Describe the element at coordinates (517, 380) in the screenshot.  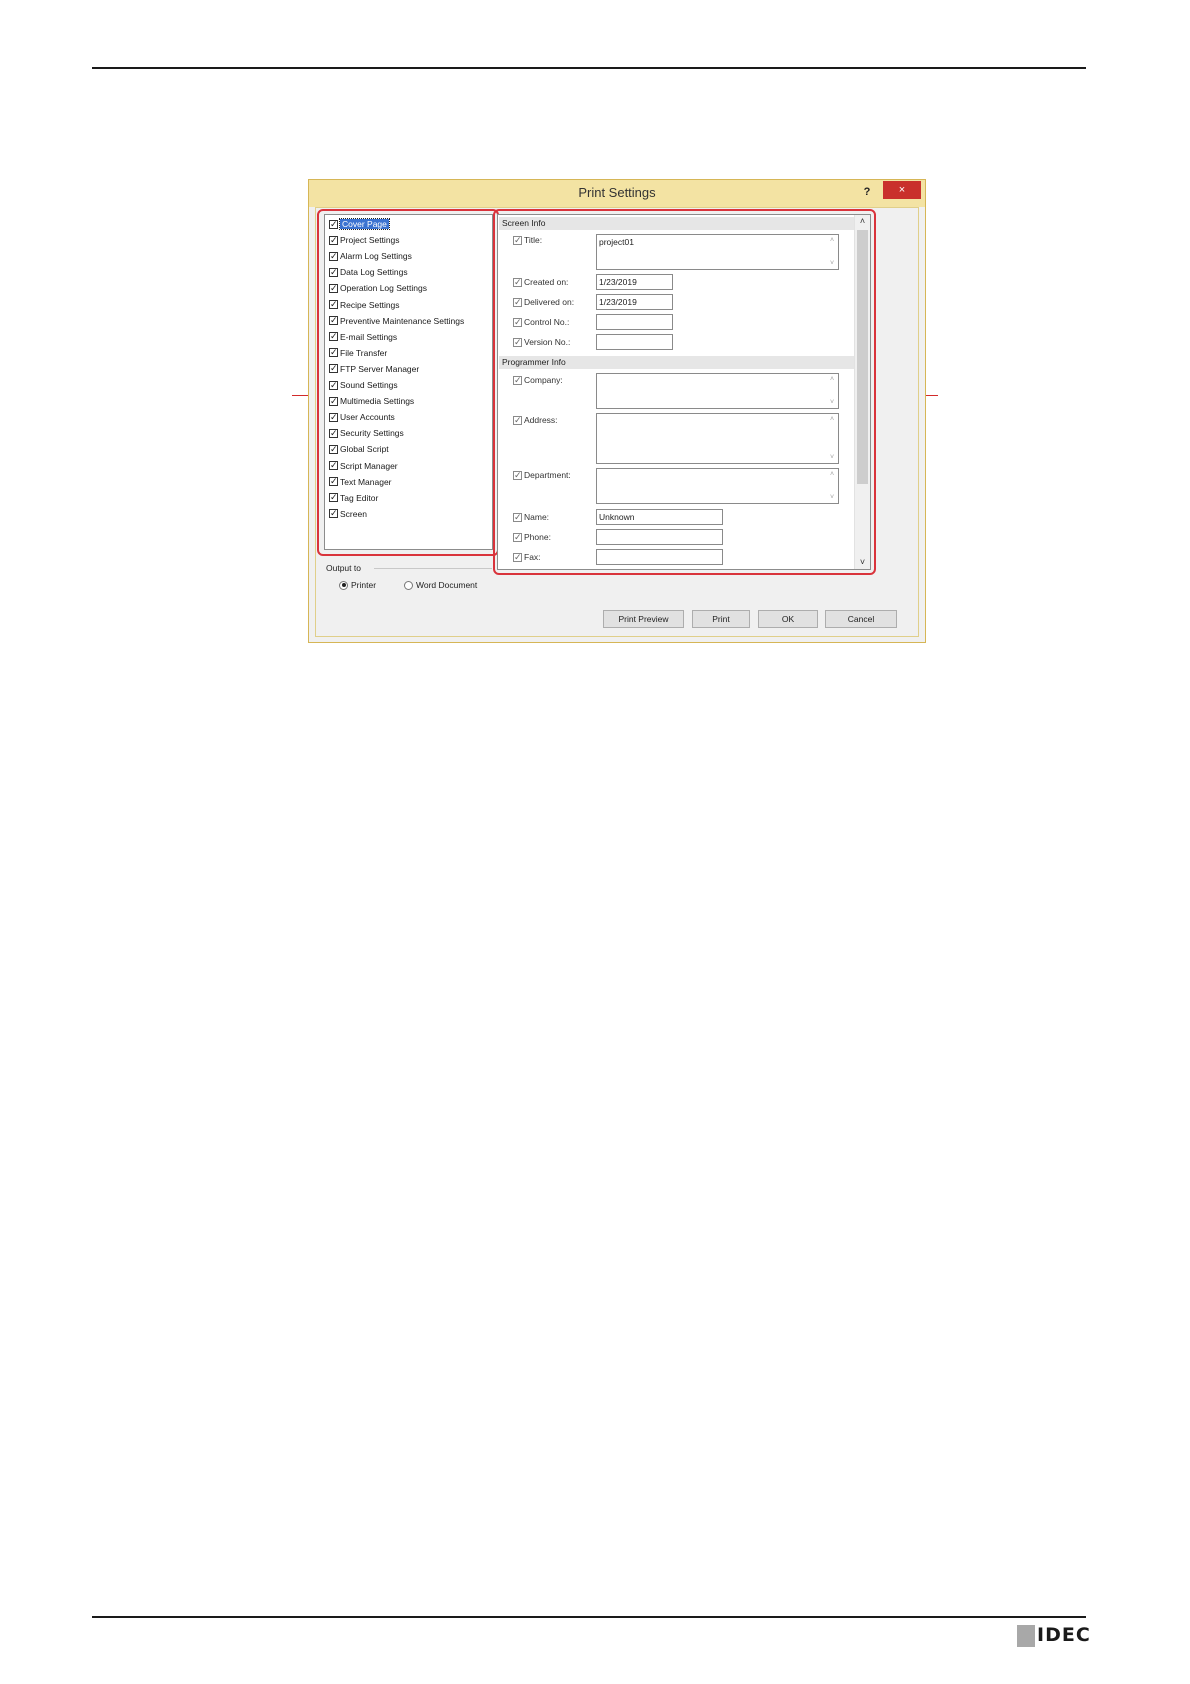
I see `company-checkbox: ✓` at that location.